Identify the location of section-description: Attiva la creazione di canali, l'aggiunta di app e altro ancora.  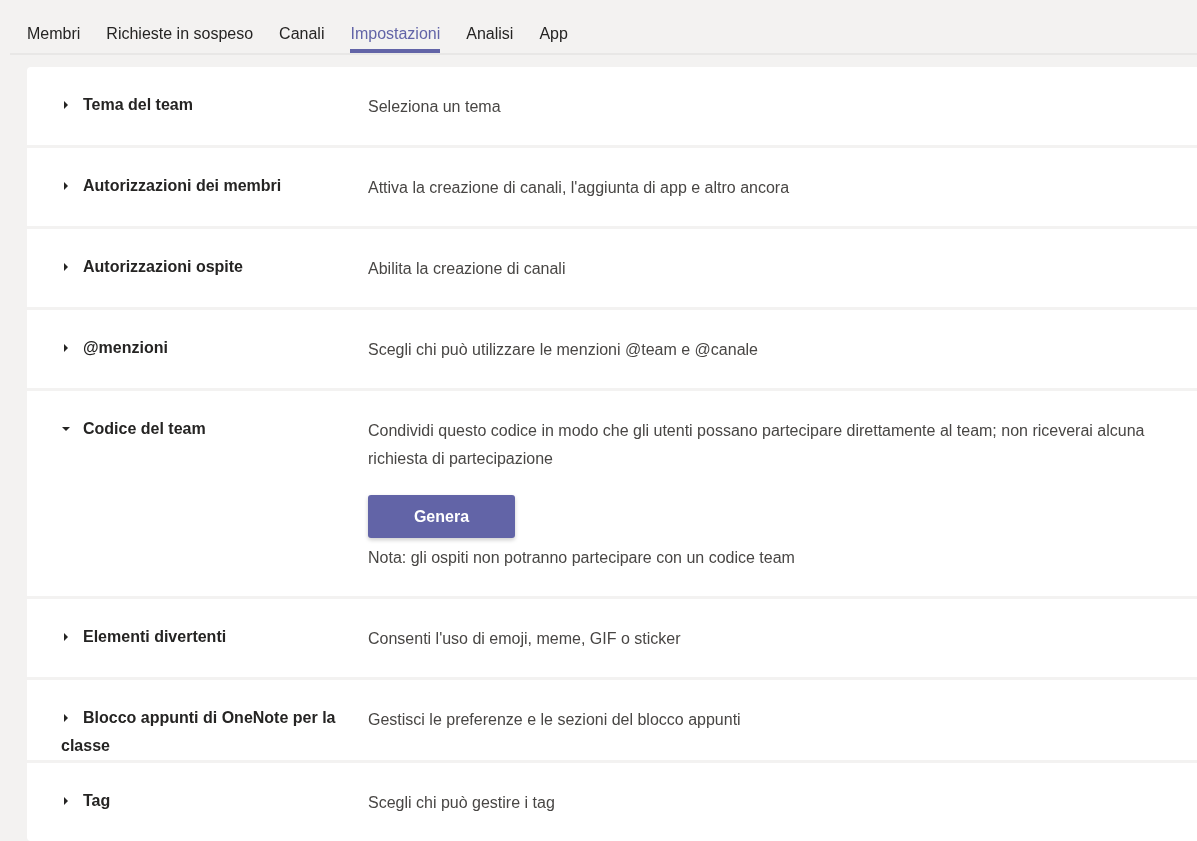
(579, 188).